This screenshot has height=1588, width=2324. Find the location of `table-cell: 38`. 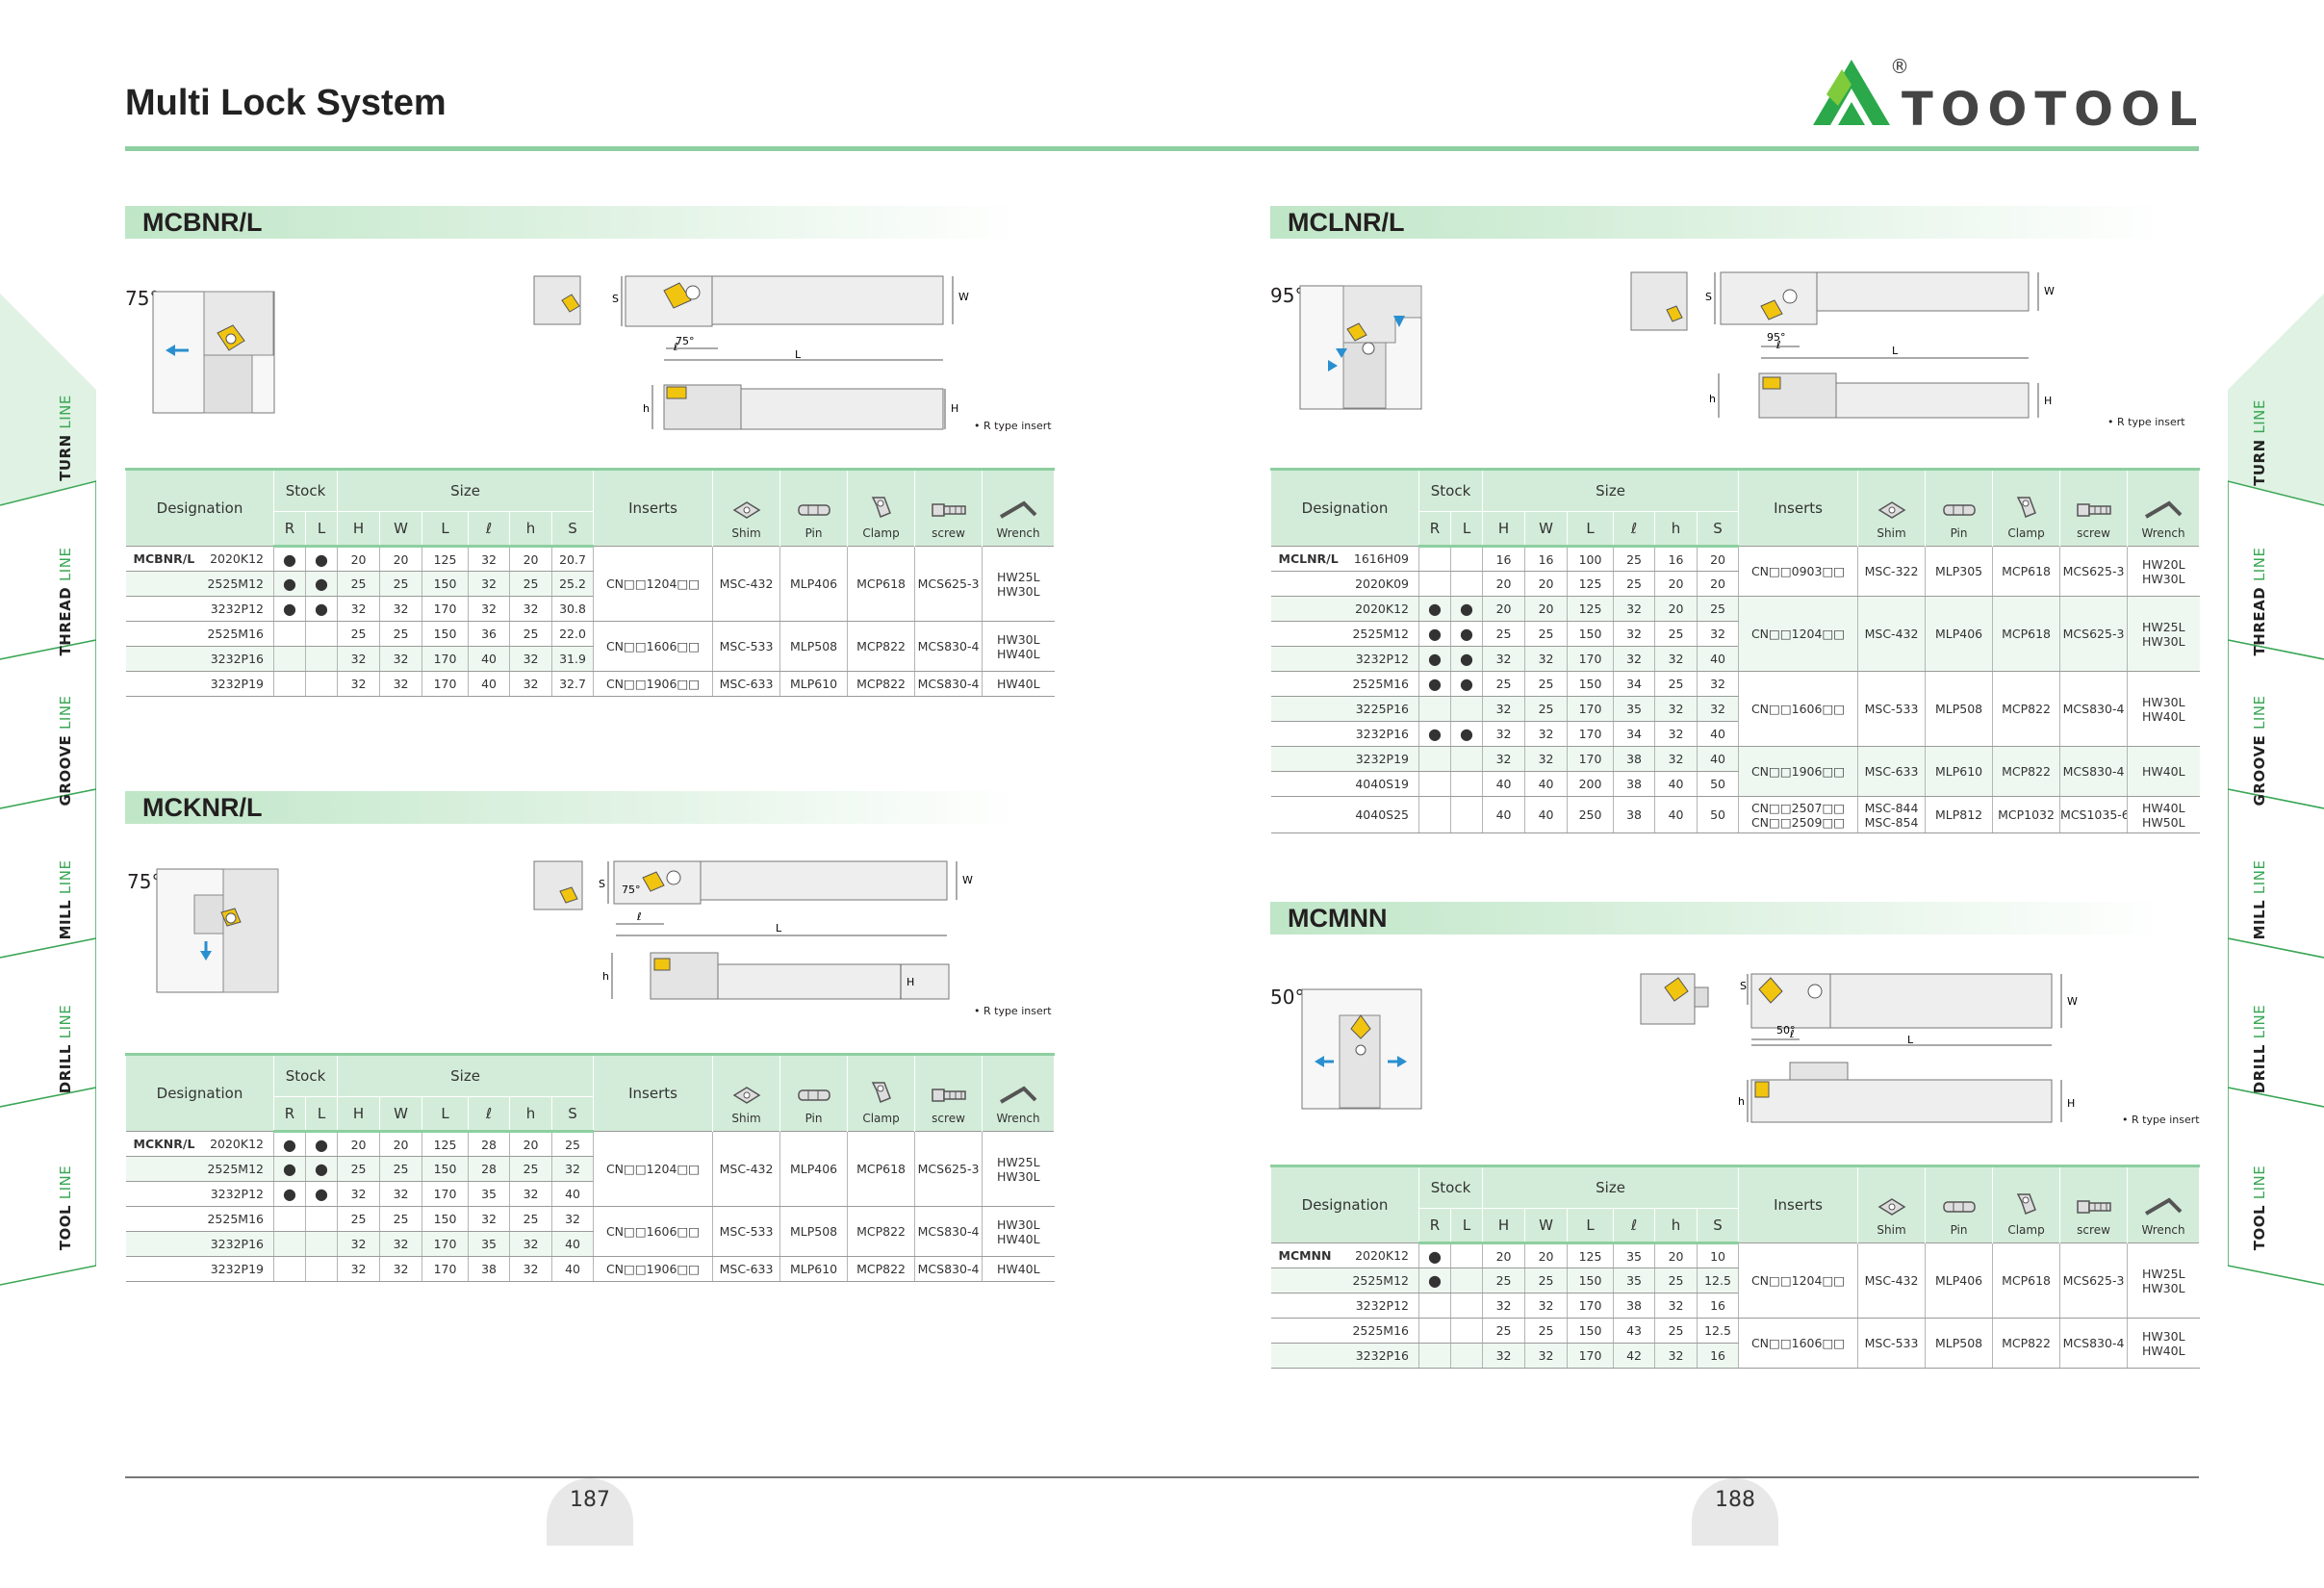

table-cell: 38 is located at coordinates (489, 1269).